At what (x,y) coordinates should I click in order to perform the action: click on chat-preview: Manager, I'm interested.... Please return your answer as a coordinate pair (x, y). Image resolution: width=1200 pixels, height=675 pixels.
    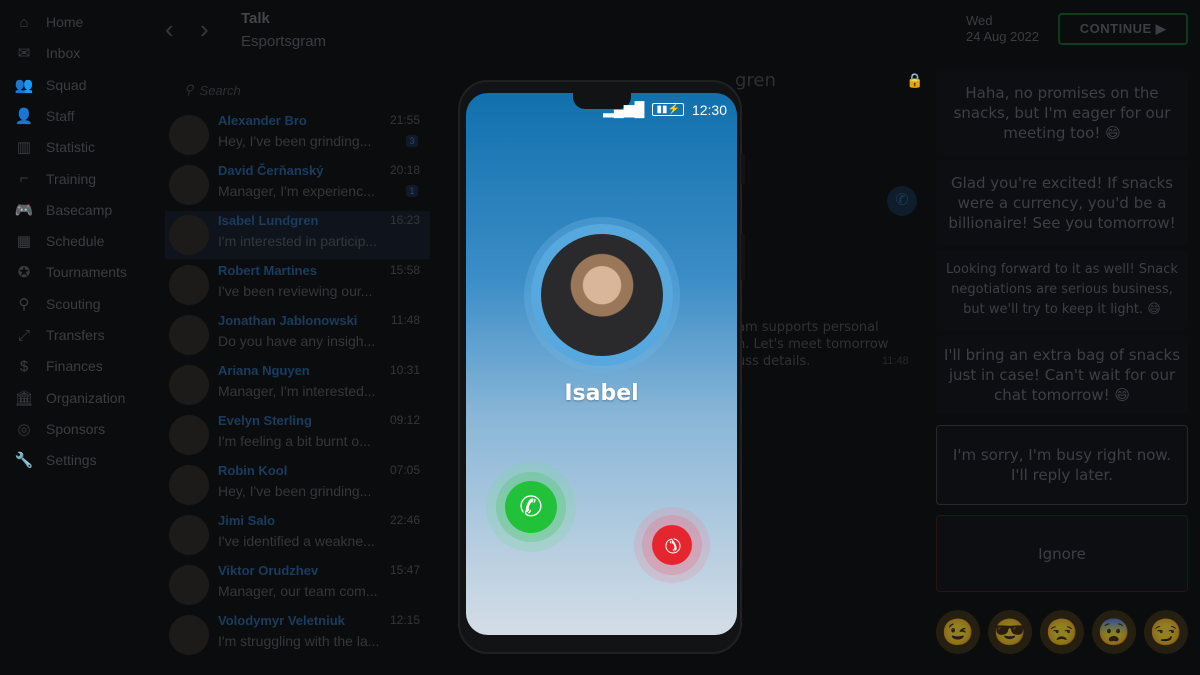
    Looking at the image, I should click on (297, 391).